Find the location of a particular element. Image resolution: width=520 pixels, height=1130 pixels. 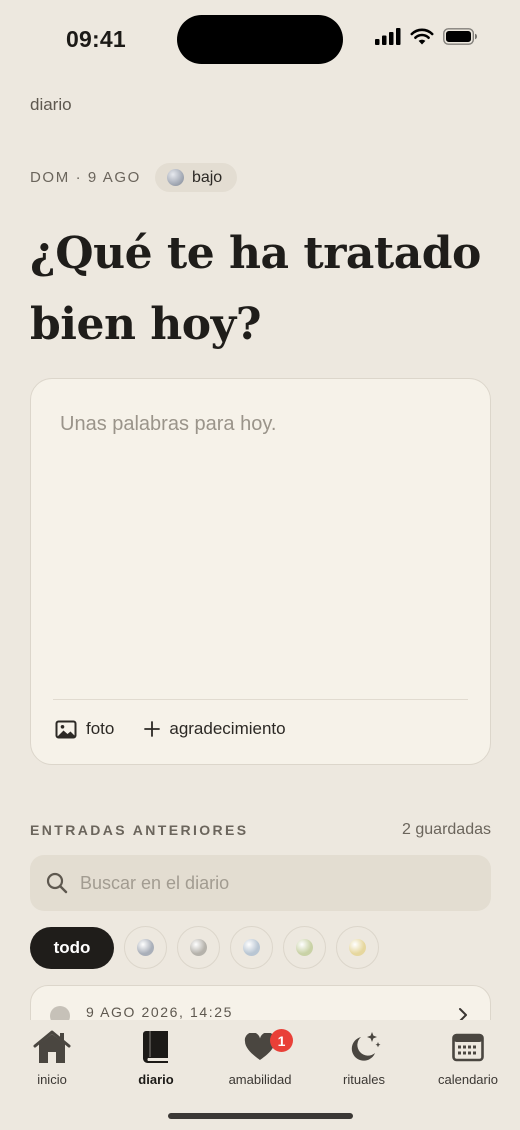

journal-search-input is located at coordinates (285, 883).